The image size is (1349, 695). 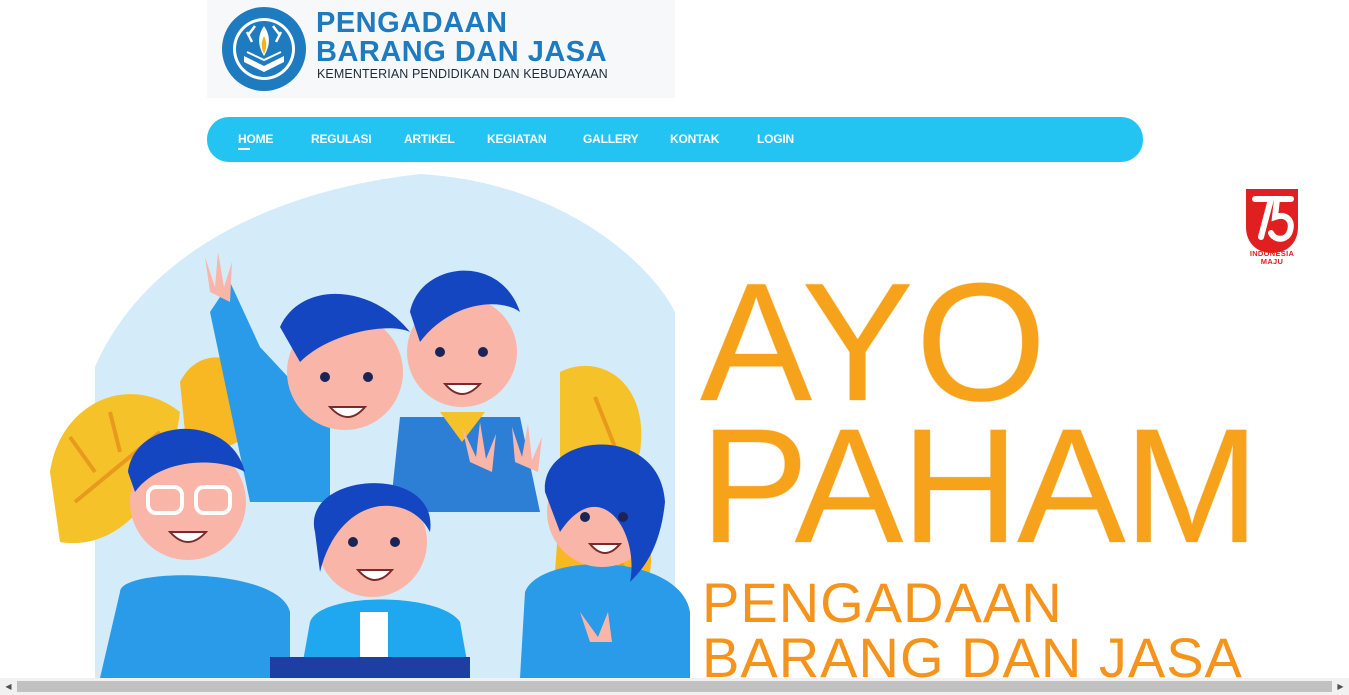 What do you see at coordinates (429, 139) in the screenshot?
I see `nav-item-artikel: ARTIKEL` at bounding box center [429, 139].